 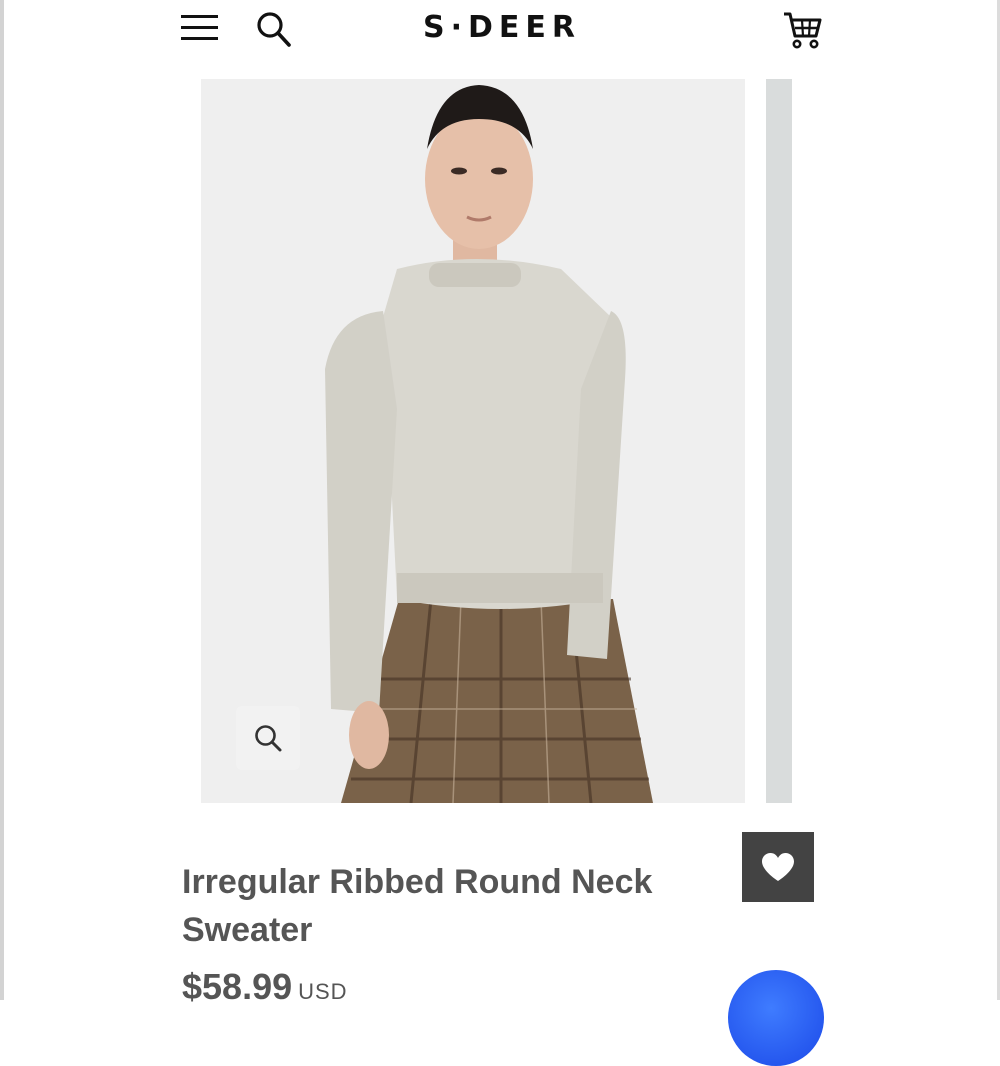 What do you see at coordinates (779, 441) in the screenshot?
I see `next-image-preview` at bounding box center [779, 441].